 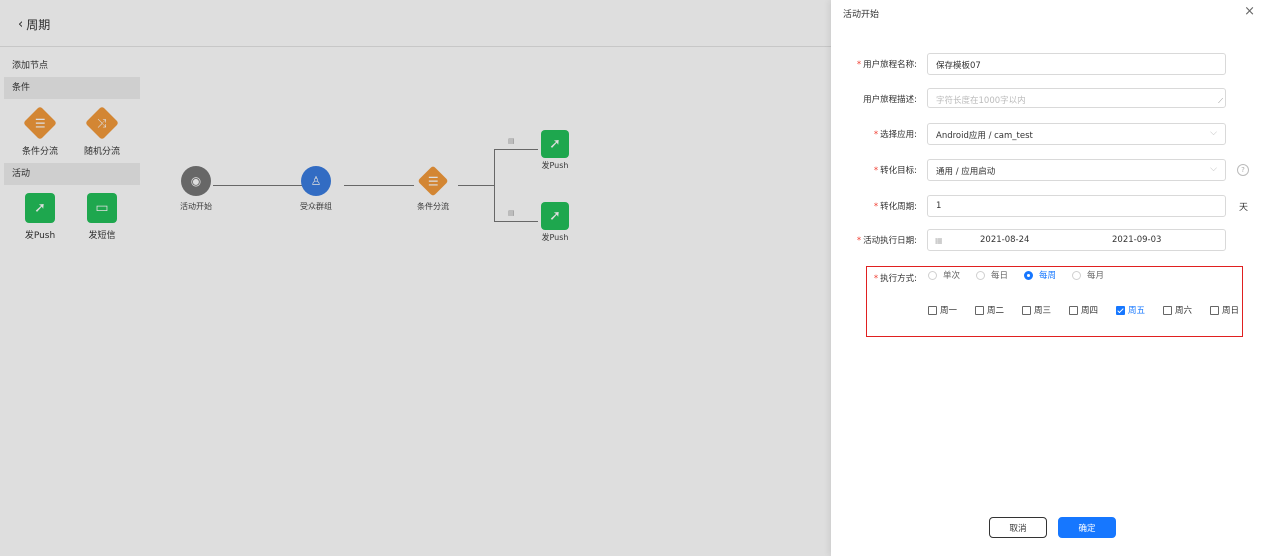 What do you see at coordinates (1076, 170) in the screenshot?
I see `target-select: 通用 / 应用启动 ⌵` at bounding box center [1076, 170].